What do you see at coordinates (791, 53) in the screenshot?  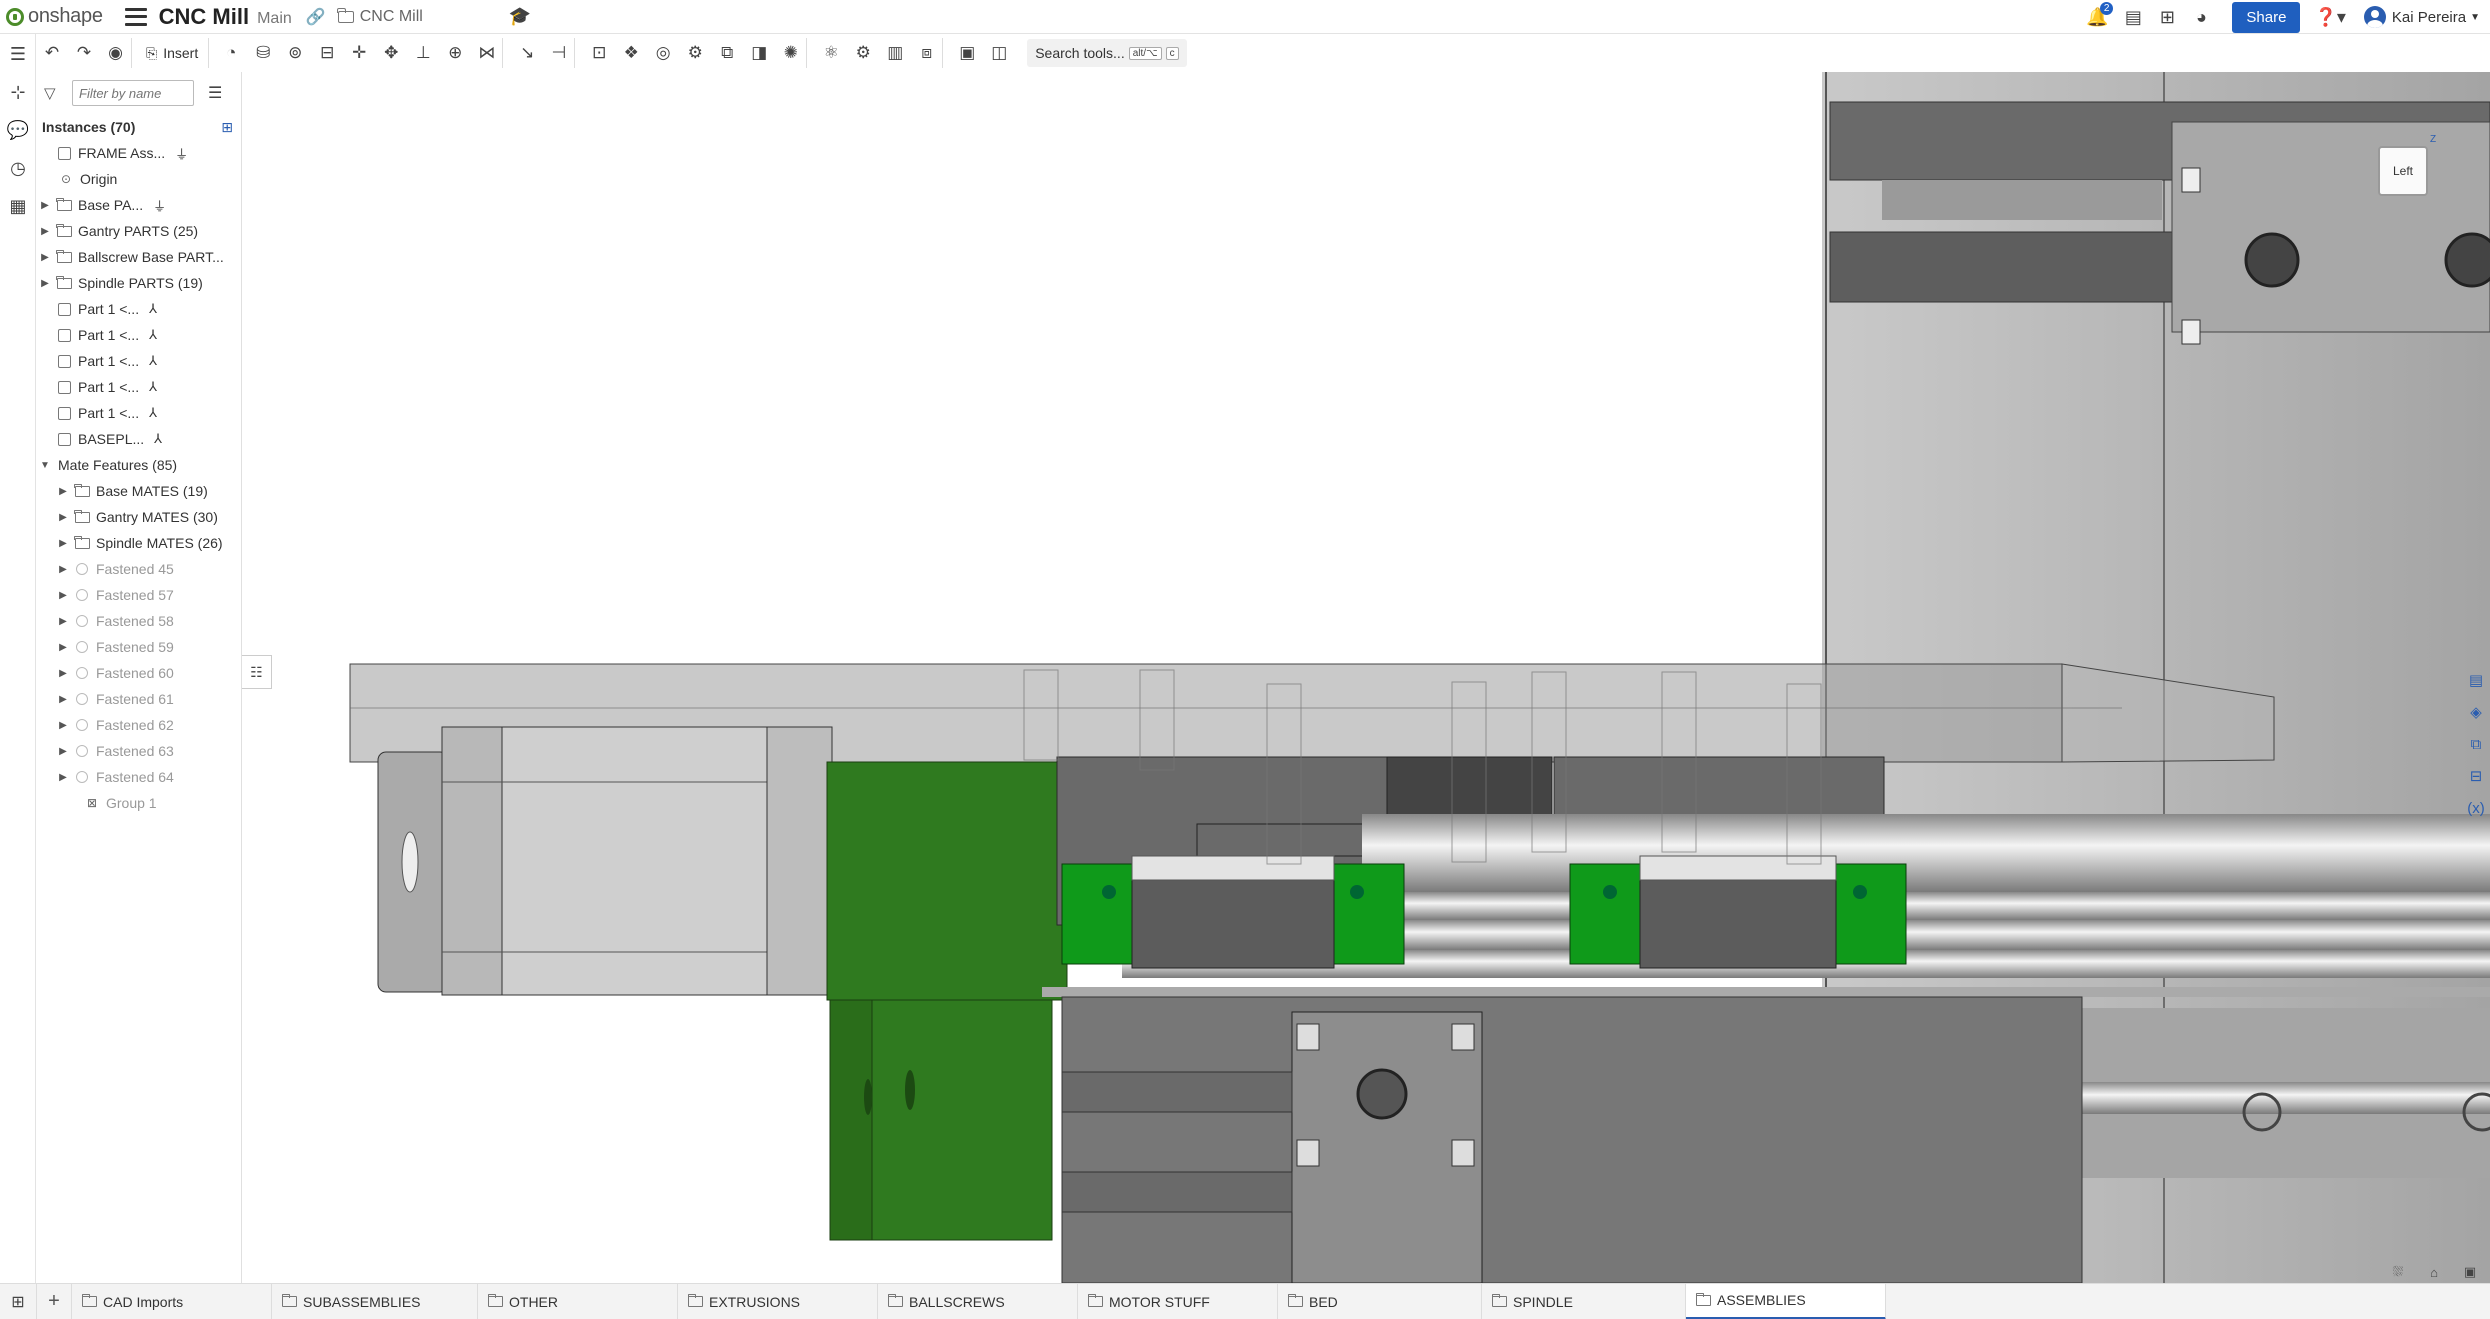 I see `explode-icon: ✺` at bounding box center [791, 53].